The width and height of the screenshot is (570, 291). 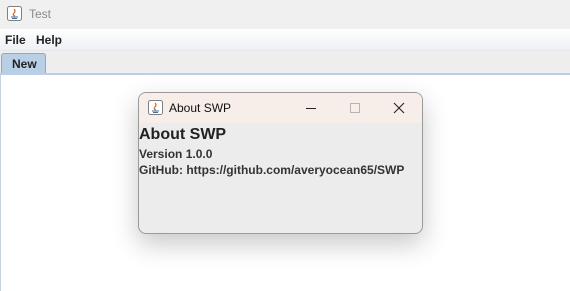 I want to click on version-text: Version 1.0.0, so click(x=176, y=154).